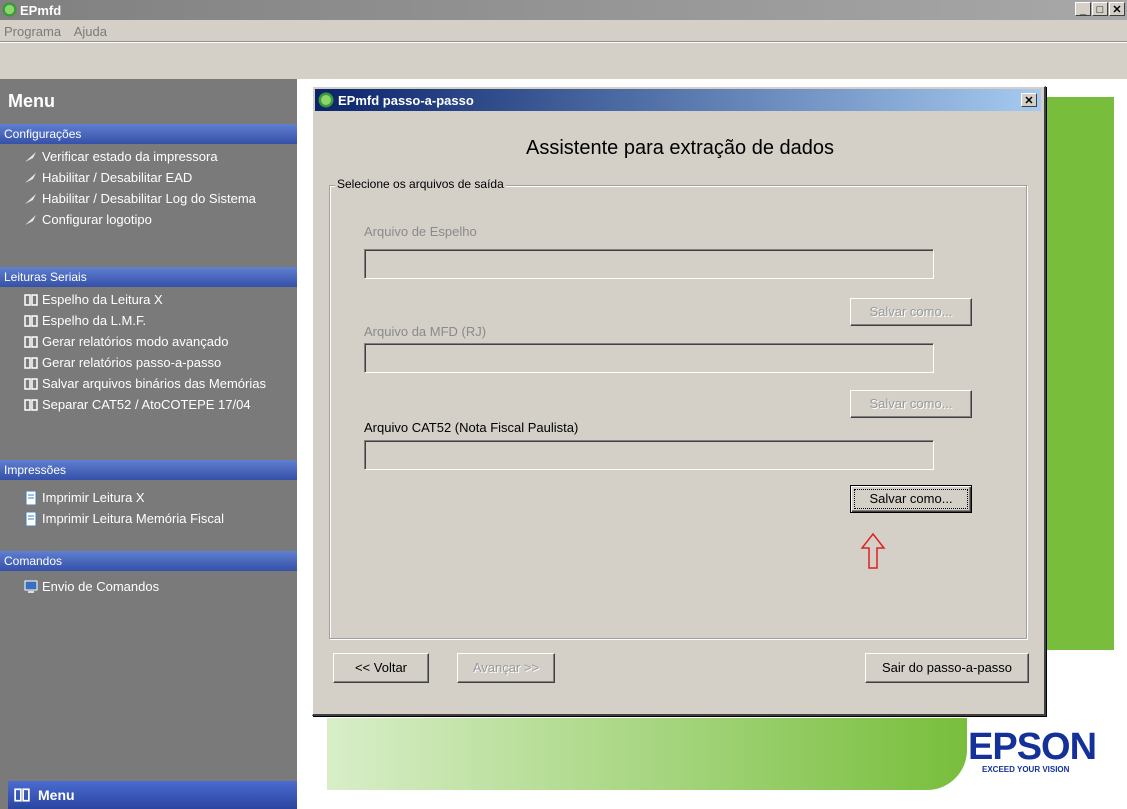 The image size is (1127, 809). What do you see at coordinates (947, 668) in the screenshot?
I see `exit-wizard-button: Sair do passo-a-passo` at bounding box center [947, 668].